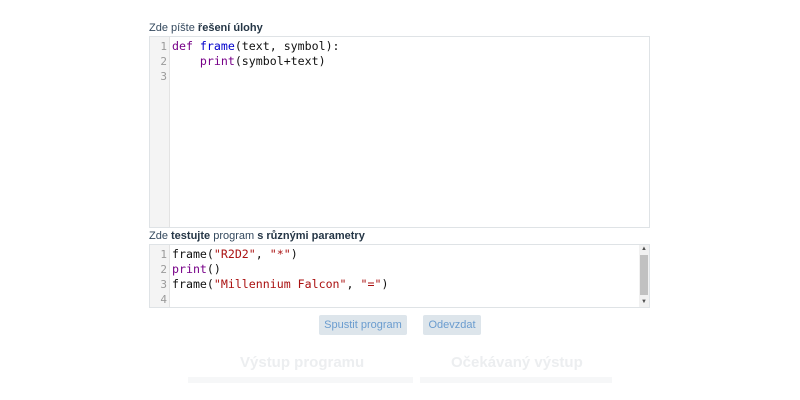  I want to click on code-line: 4, so click(399, 299).